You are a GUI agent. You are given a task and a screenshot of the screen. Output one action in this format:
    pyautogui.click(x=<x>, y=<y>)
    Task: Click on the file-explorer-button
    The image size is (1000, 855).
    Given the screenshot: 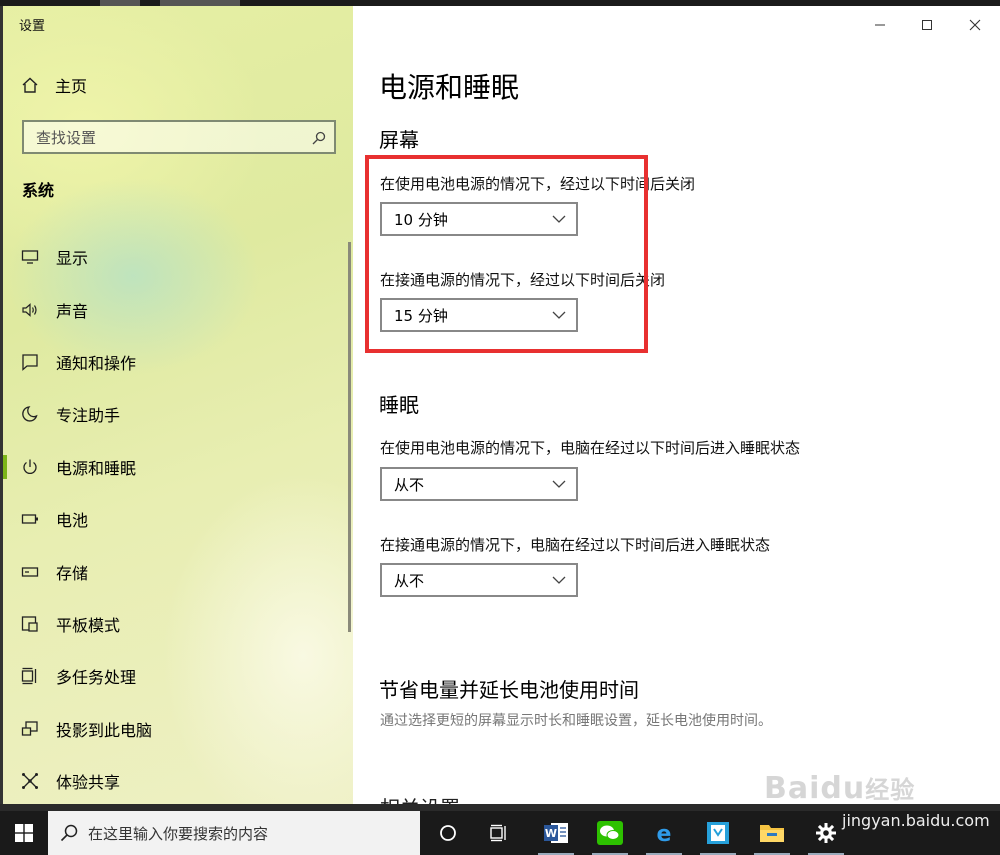 What is the action you would take?
    pyautogui.click(x=772, y=833)
    